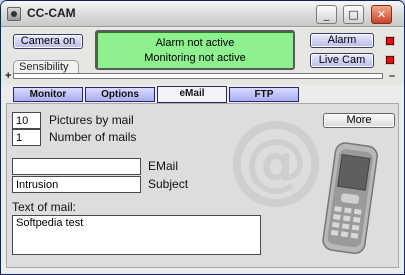 Image resolution: width=405 pixels, height=275 pixels. Describe the element at coordinates (392, 76) in the screenshot. I see `sensibility-decrease-icon: –` at that location.